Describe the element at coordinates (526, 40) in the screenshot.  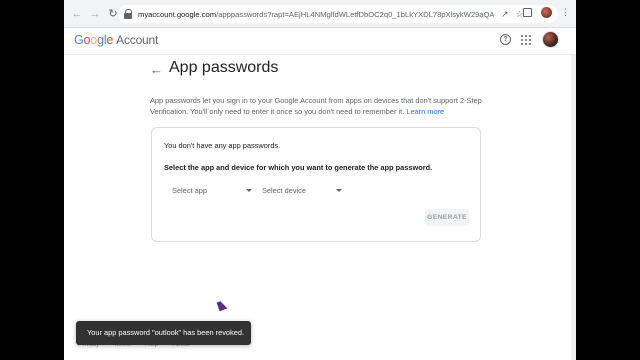
I see `apps-grid-icon` at that location.